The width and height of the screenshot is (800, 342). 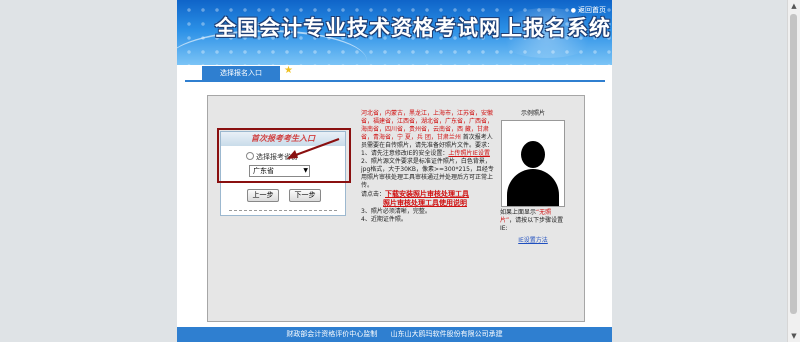 What do you see at coordinates (532, 224) in the screenshot?
I see `photo-note-suffix: ，请按以下步骤设置IE:` at bounding box center [532, 224].